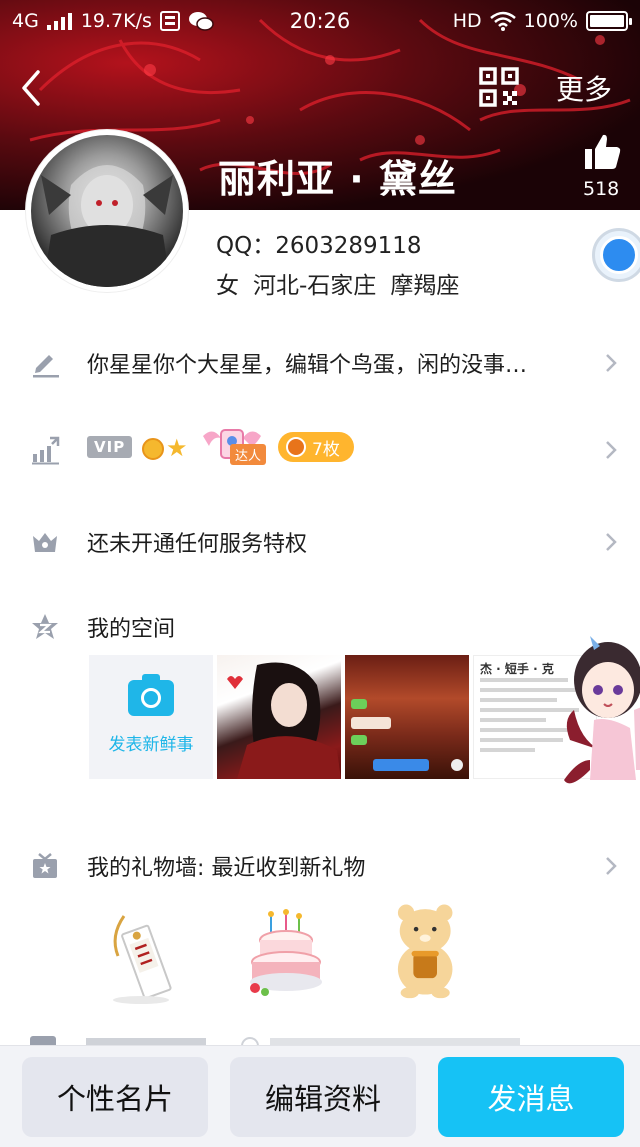 The height and width of the screenshot is (1147, 640). I want to click on space-row: 我的空间, so click(320, 627).